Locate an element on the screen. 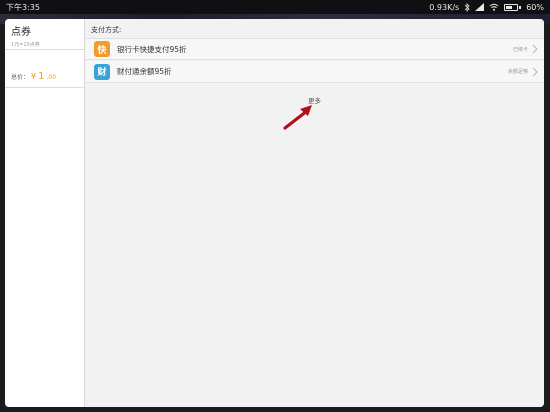 The width and height of the screenshot is (550, 412). status-right-group: 0.93K/s 60% is located at coordinates (486, 7).